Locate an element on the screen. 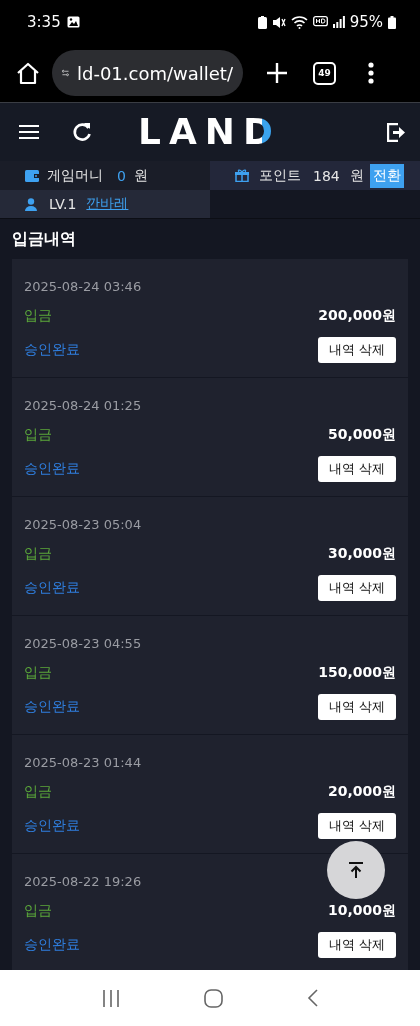 The height and width of the screenshot is (1026, 420). scroll-top-icon is located at coordinates (356, 870).